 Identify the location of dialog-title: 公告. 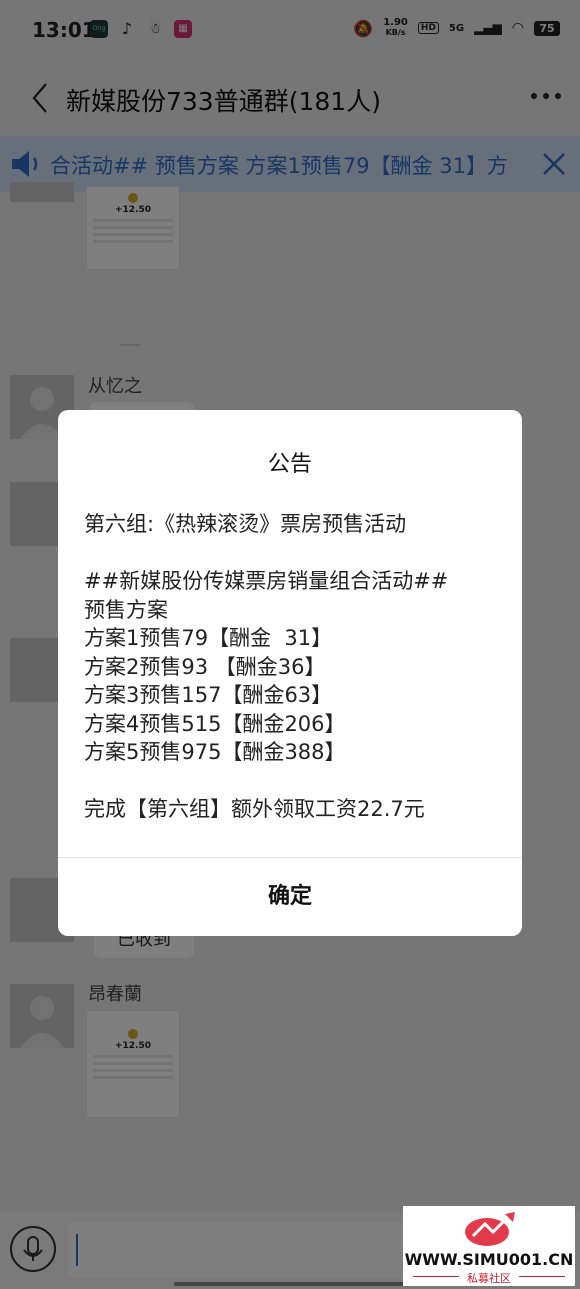
(289, 464).